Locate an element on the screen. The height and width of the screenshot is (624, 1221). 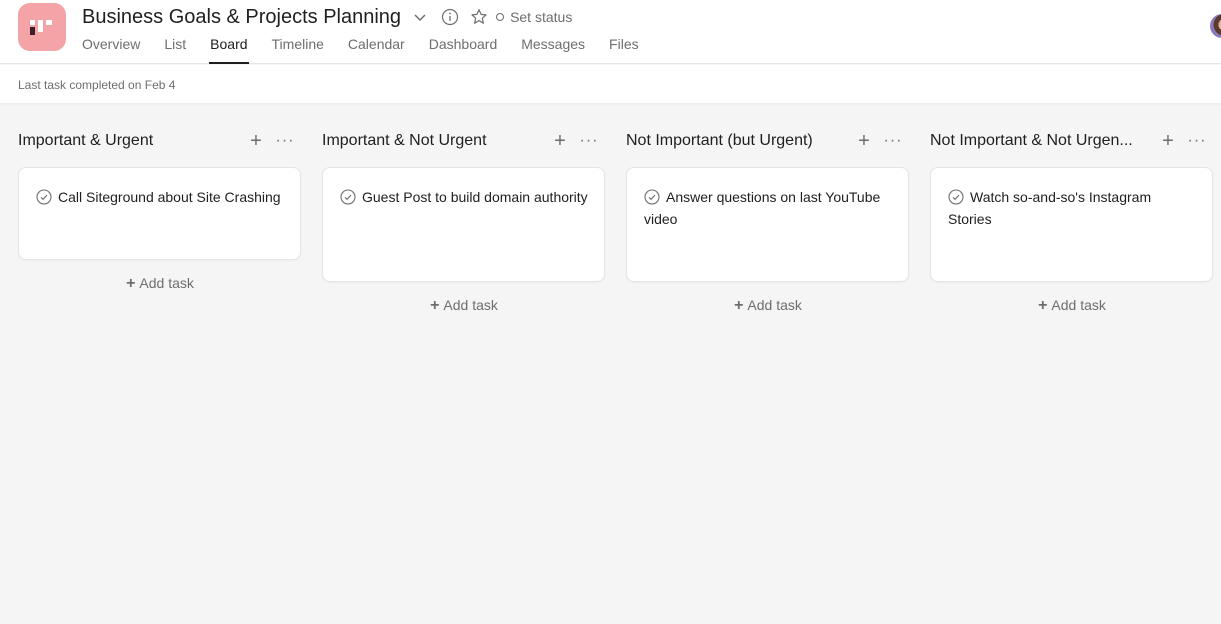
tab-dashboard: Dashboard is located at coordinates (463, 50).